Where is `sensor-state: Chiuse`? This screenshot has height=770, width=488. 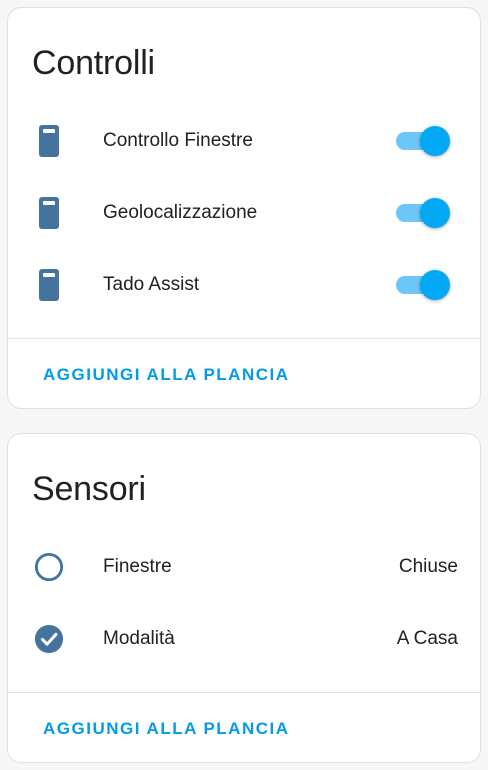 sensor-state: Chiuse is located at coordinates (428, 566).